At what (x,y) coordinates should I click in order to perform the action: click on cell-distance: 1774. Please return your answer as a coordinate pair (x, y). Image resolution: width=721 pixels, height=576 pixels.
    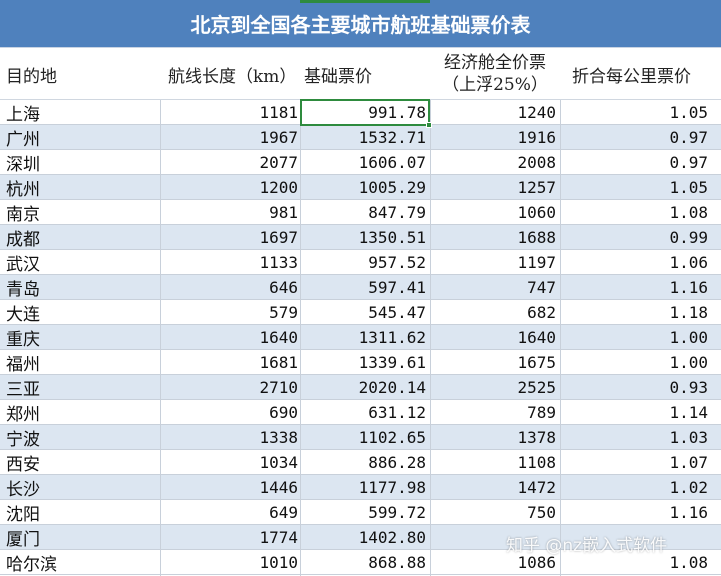
    Looking at the image, I should click on (229, 537).